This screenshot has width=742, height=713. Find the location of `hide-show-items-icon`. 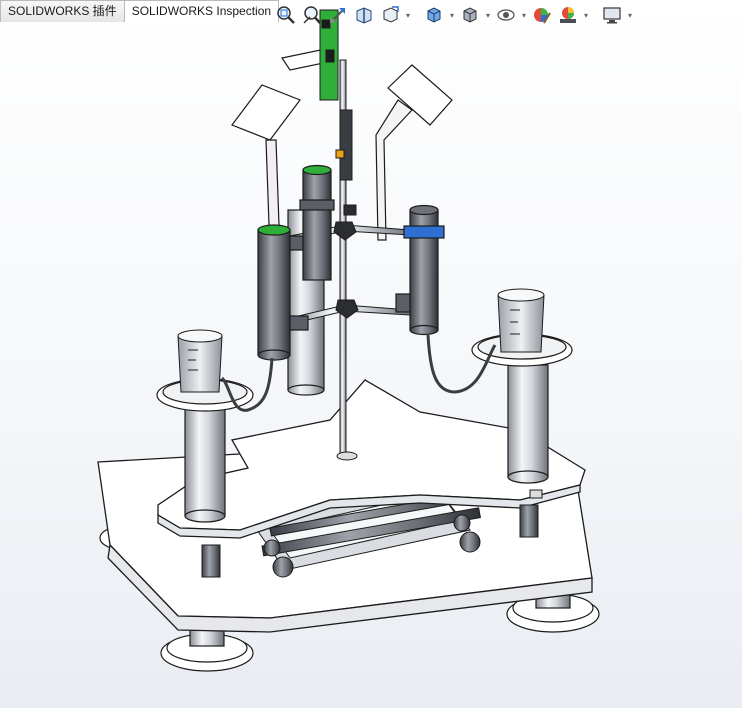

hide-show-items-icon is located at coordinates (506, 15).